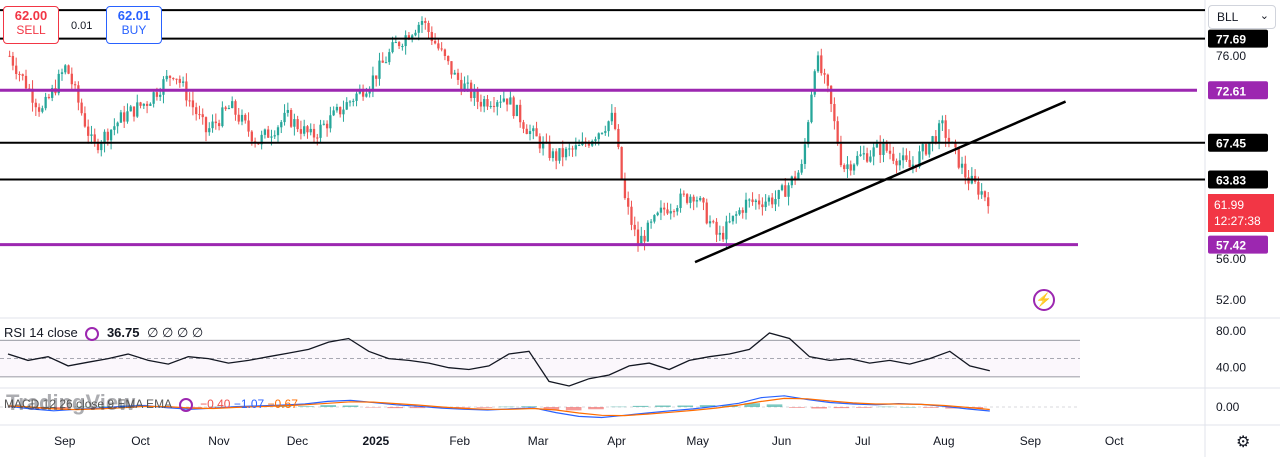 The width and height of the screenshot is (1280, 457). Describe the element at coordinates (1231, 181) in the screenshot. I see `level-price-label: 63.83` at that location.